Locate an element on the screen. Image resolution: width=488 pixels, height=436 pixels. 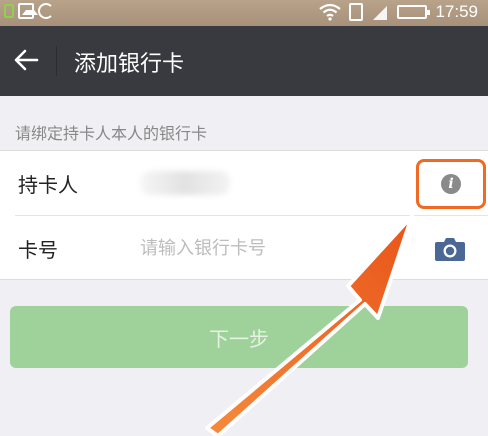
cardholder-info-button: i is located at coordinates (451, 184).